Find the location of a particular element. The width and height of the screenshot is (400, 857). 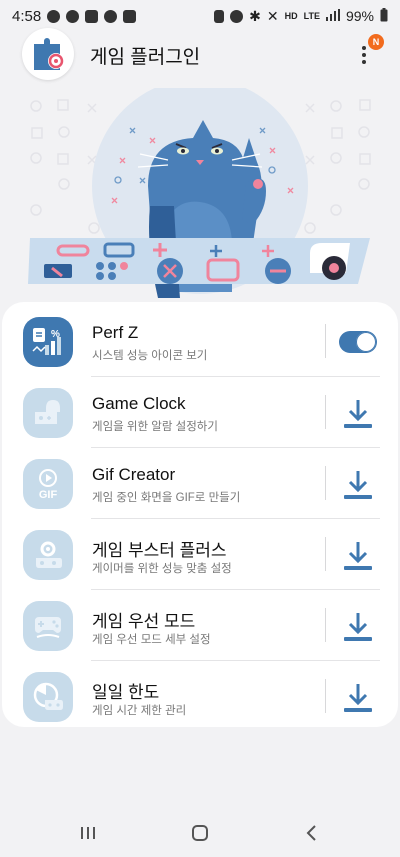

app-header: 게임 플러그인 N is located at coordinates (200, 54).